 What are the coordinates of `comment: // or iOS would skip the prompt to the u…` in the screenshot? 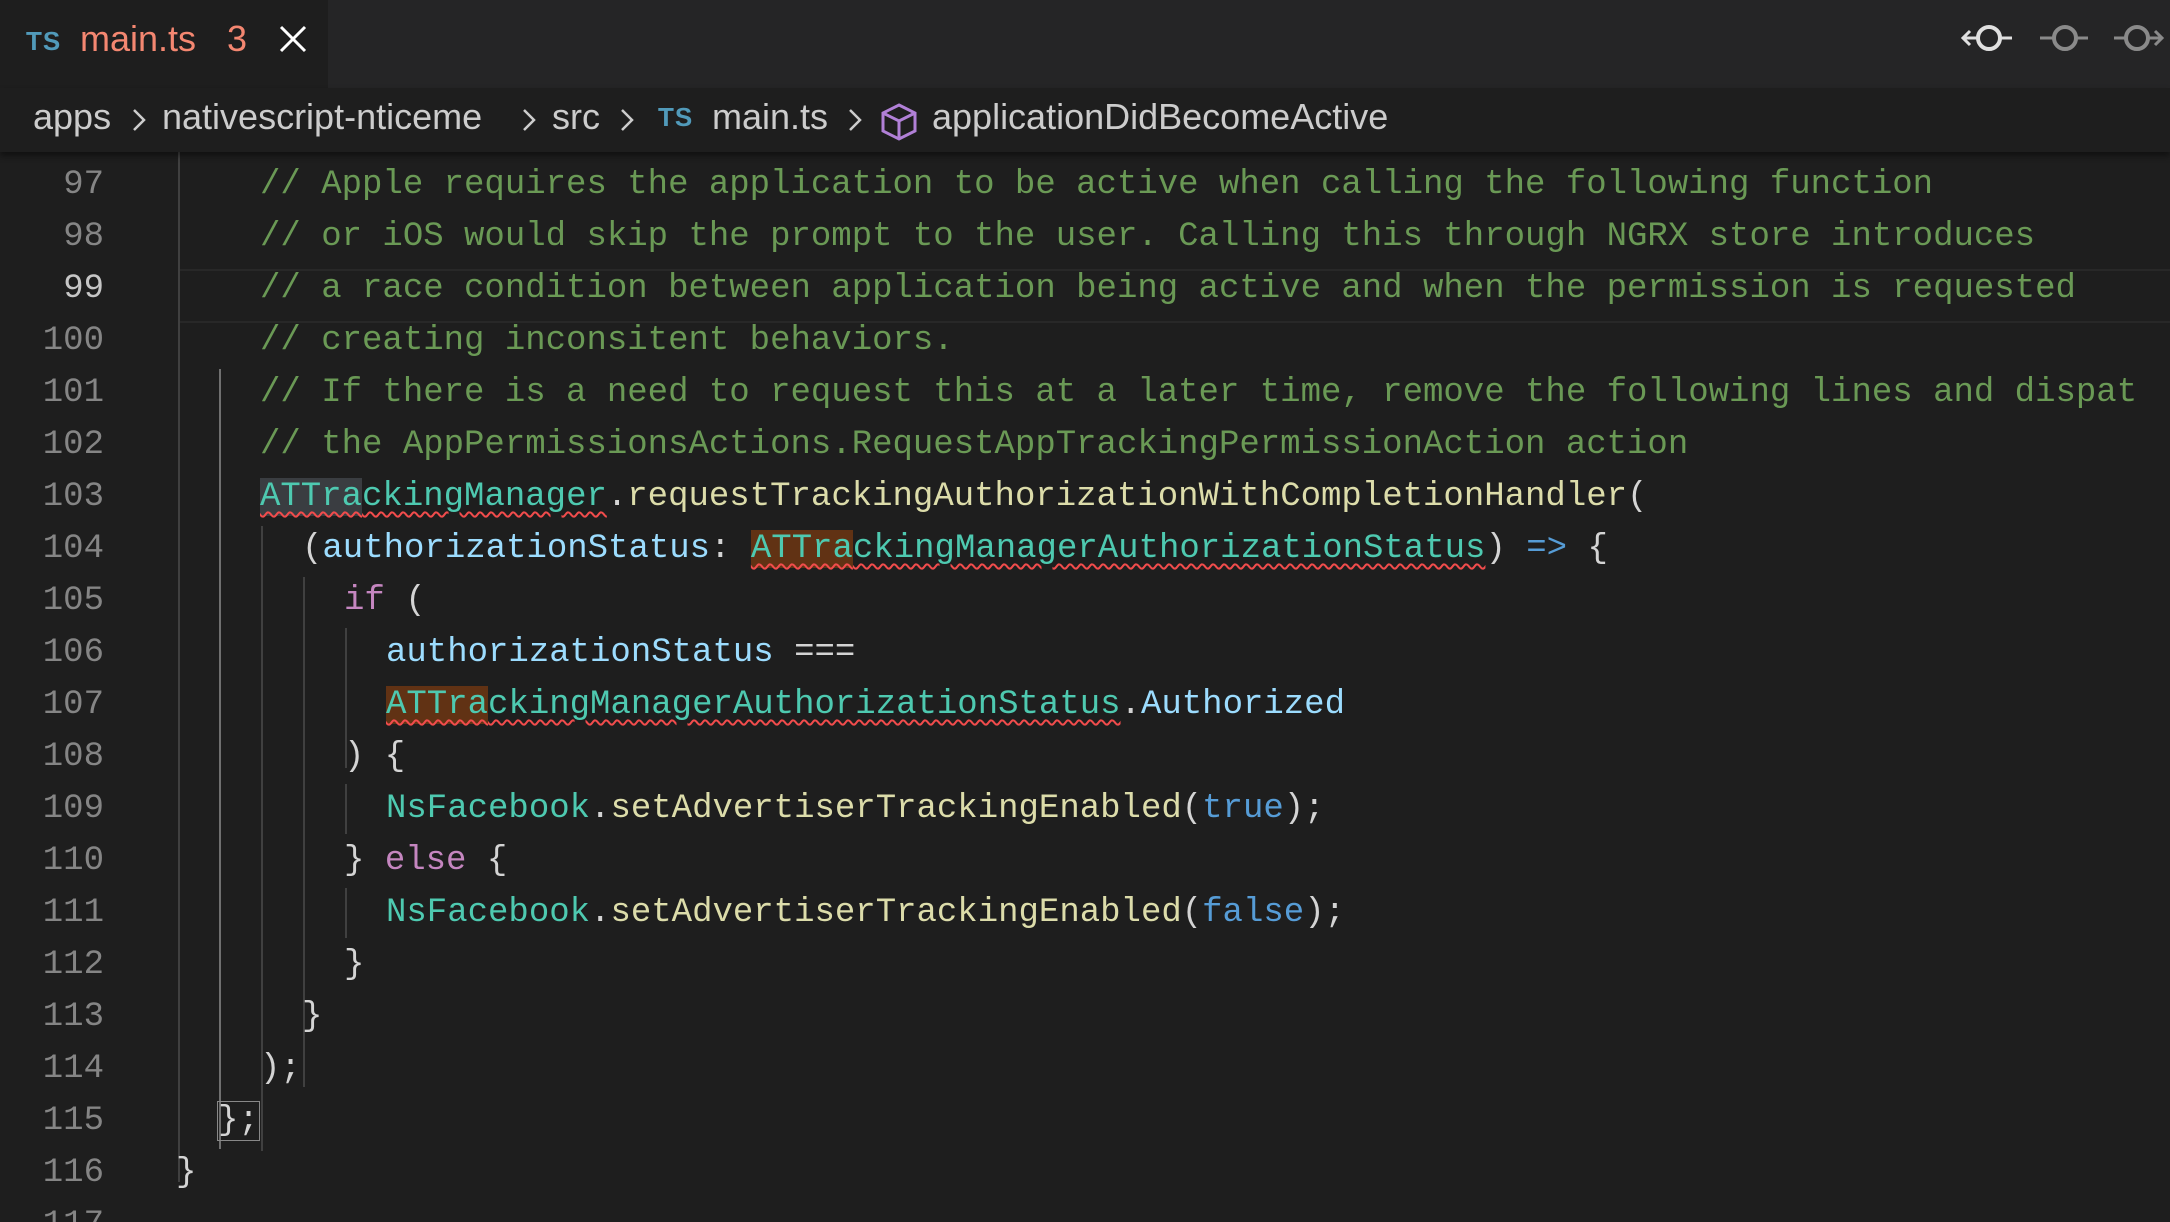 It's located at (1148, 237).